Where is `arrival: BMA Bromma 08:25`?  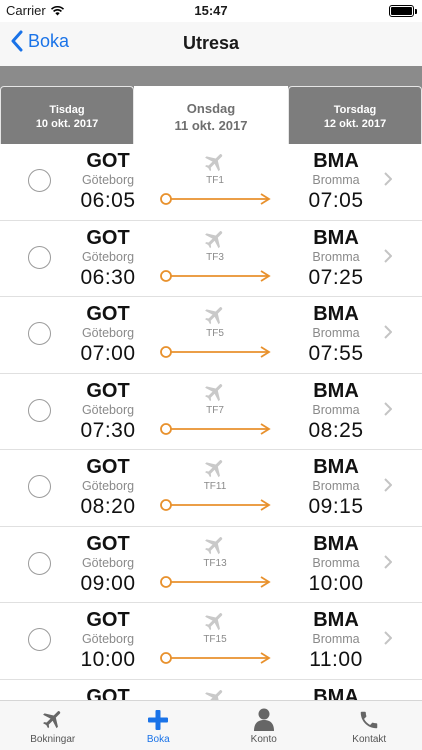 arrival: BMA Bromma 08:25 is located at coordinates (336, 408).